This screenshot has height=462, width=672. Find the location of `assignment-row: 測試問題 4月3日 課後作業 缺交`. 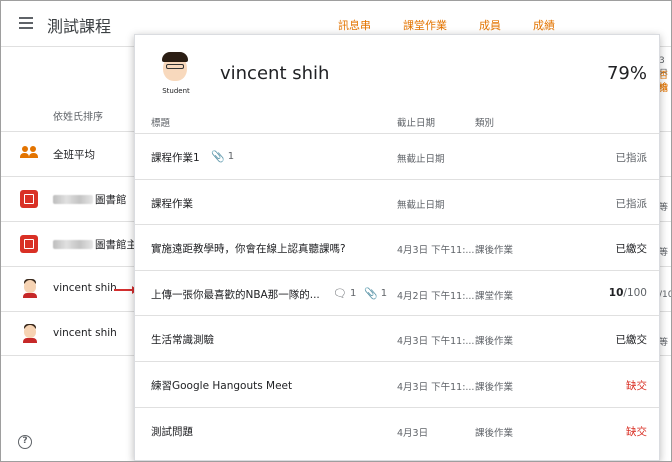

assignment-row: 測試問題 4月3日 課後作業 缺交 is located at coordinates (397, 429).